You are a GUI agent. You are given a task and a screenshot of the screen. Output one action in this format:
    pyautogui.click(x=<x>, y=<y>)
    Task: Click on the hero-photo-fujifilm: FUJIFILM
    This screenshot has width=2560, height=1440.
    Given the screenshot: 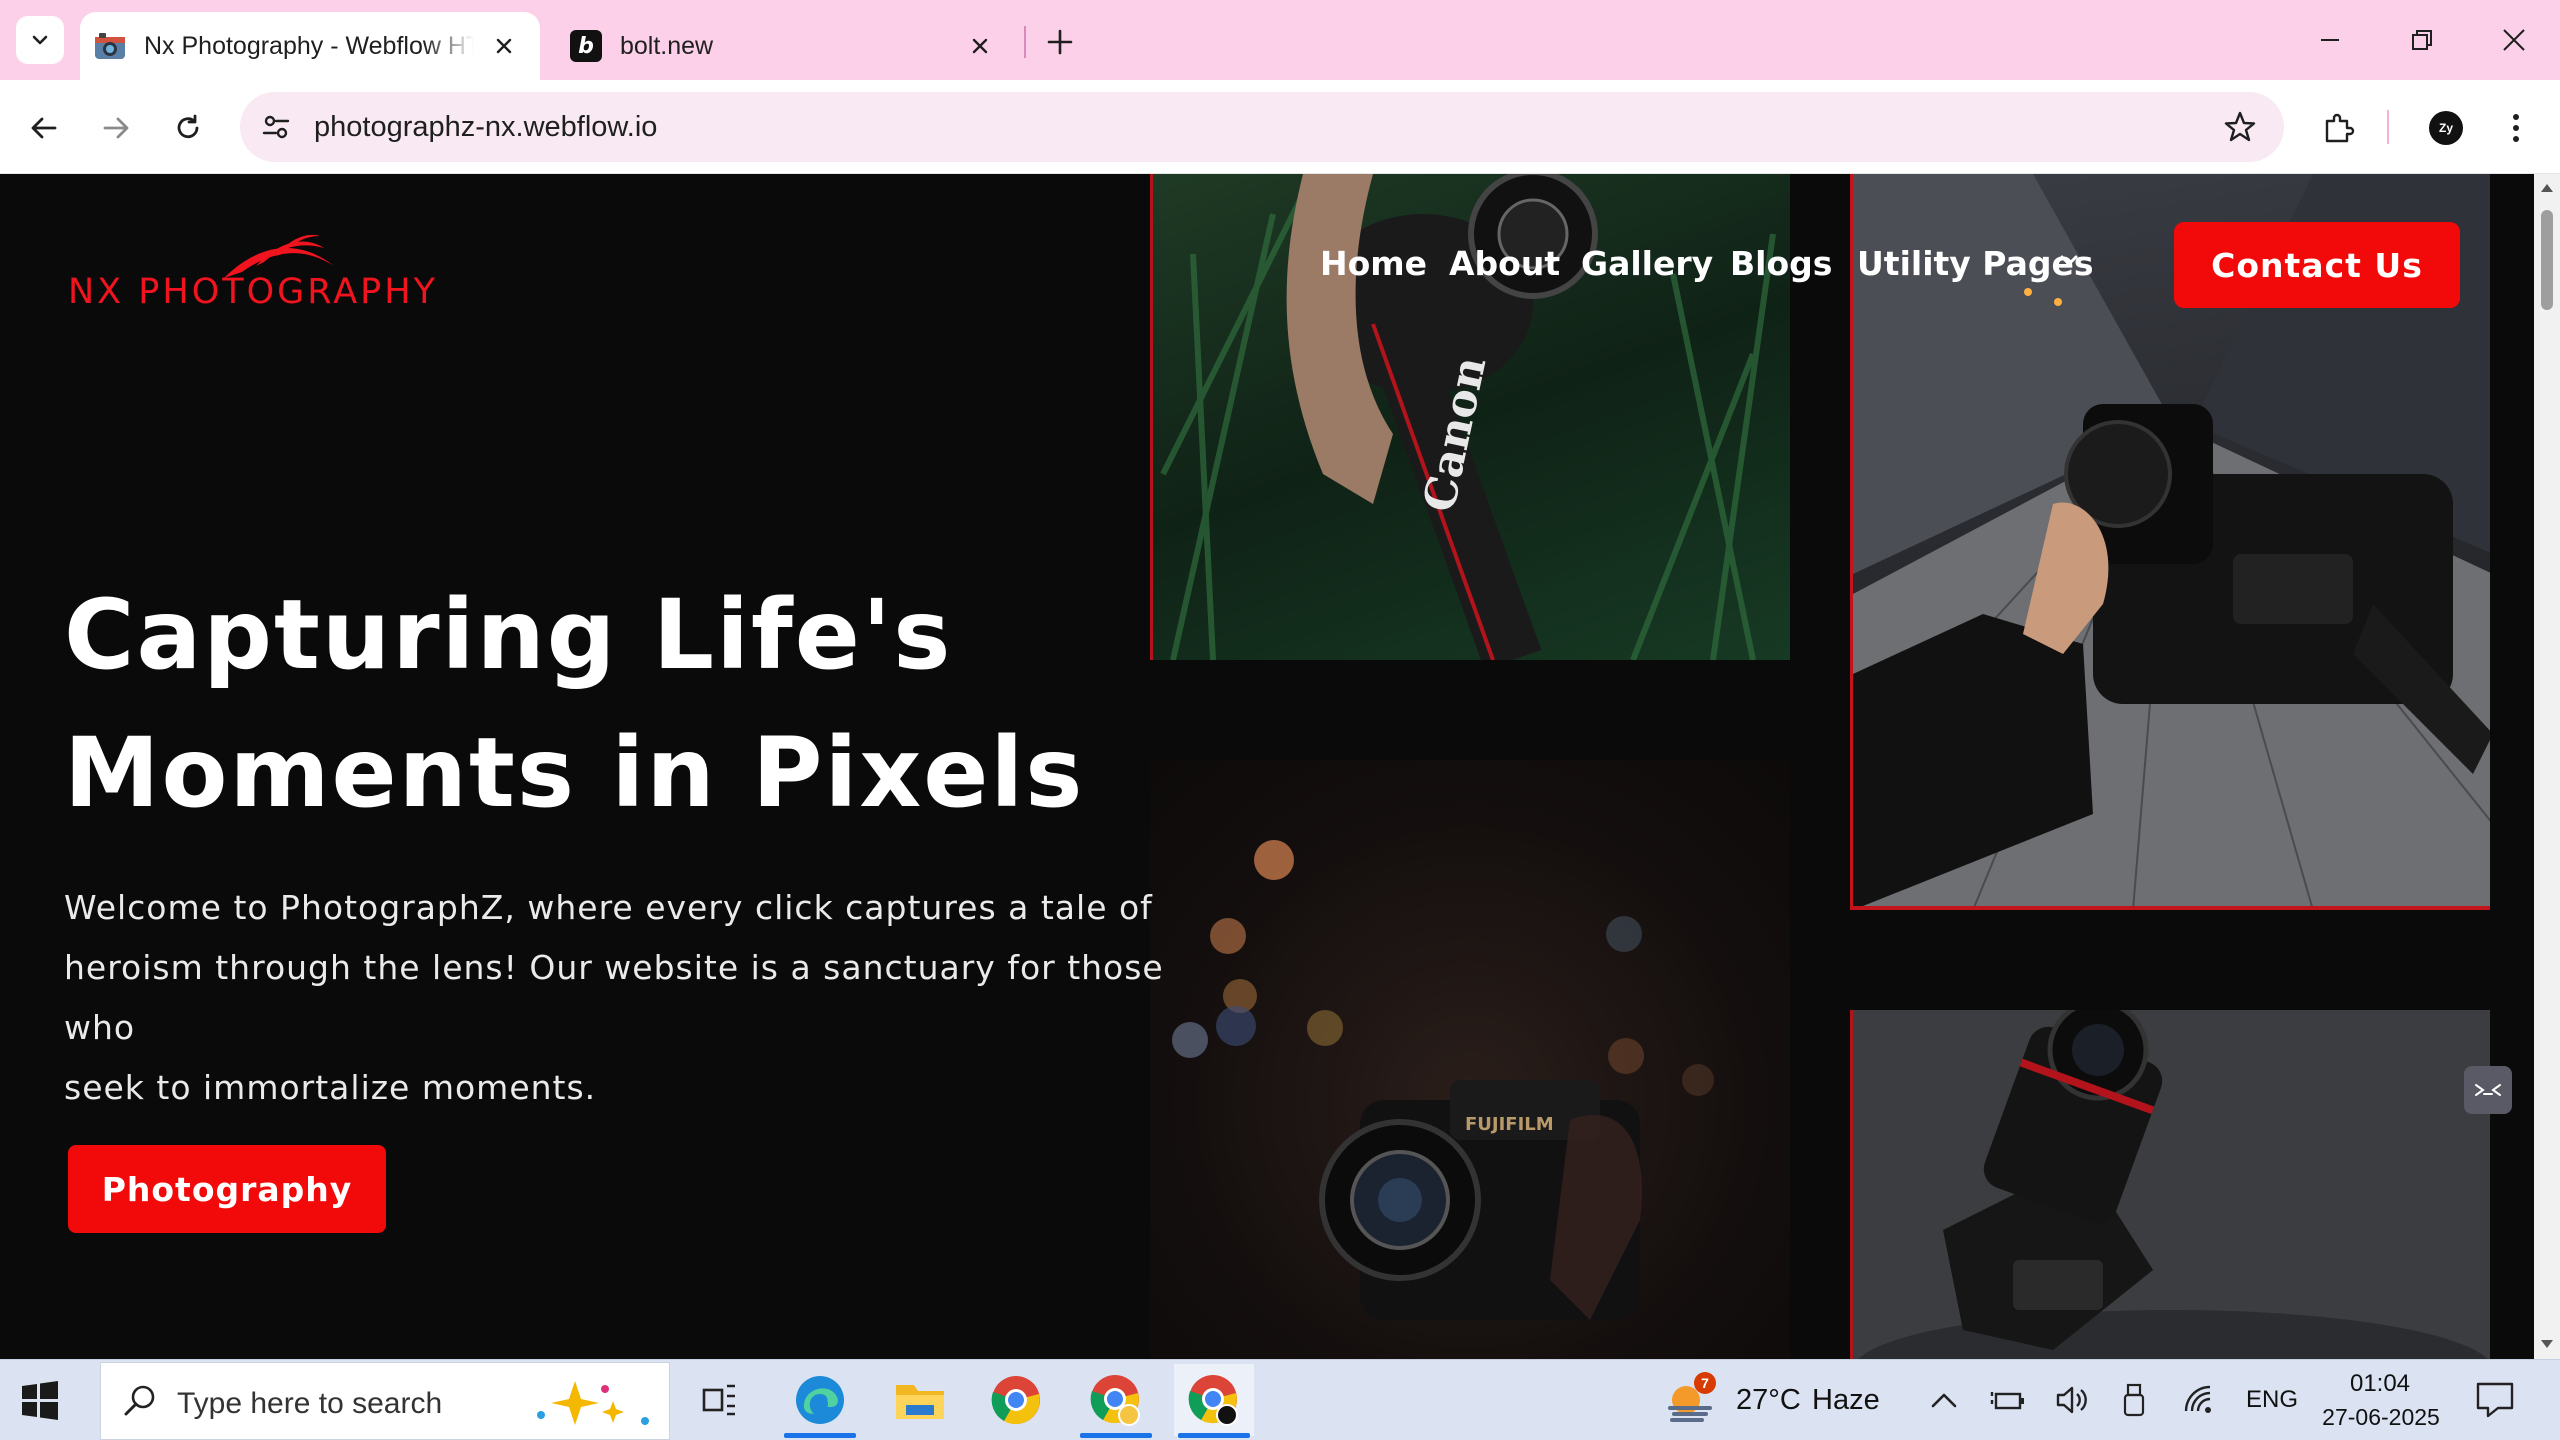 What is the action you would take?
    pyautogui.click(x=1470, y=1059)
    